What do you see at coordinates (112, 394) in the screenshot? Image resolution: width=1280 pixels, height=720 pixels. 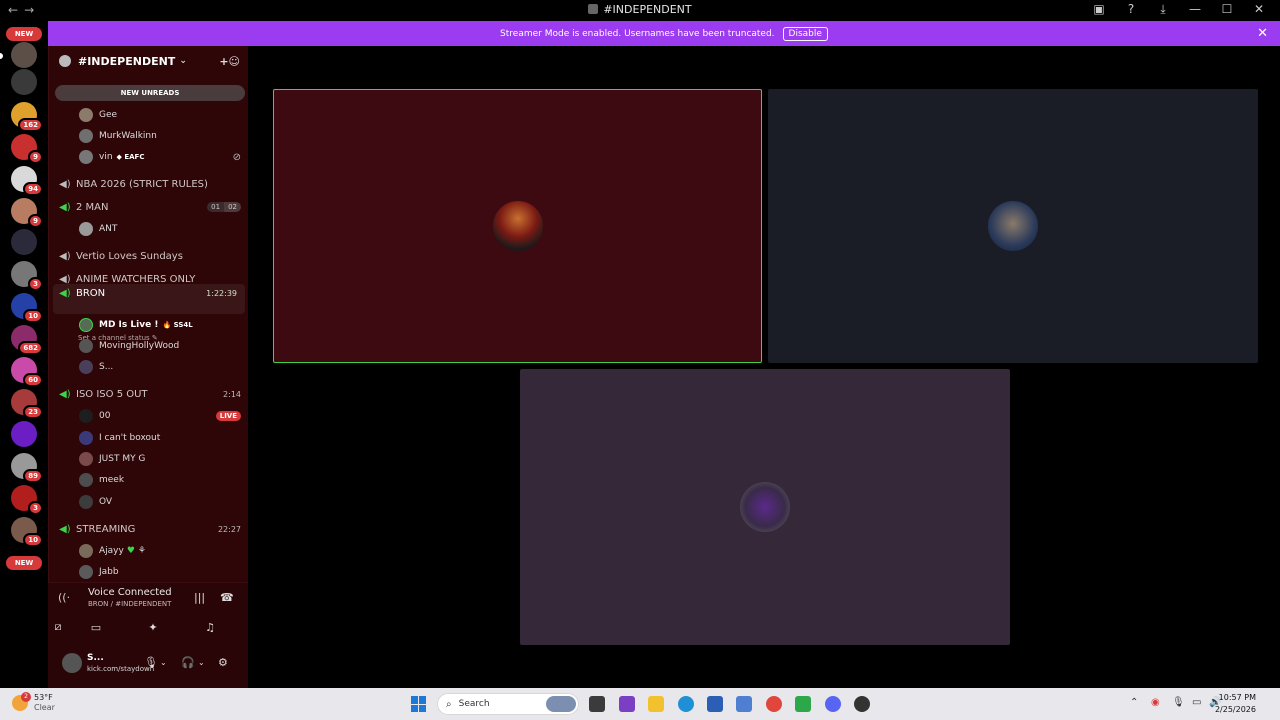 I see `channel-name: ISO ISO 5 OUT` at bounding box center [112, 394].